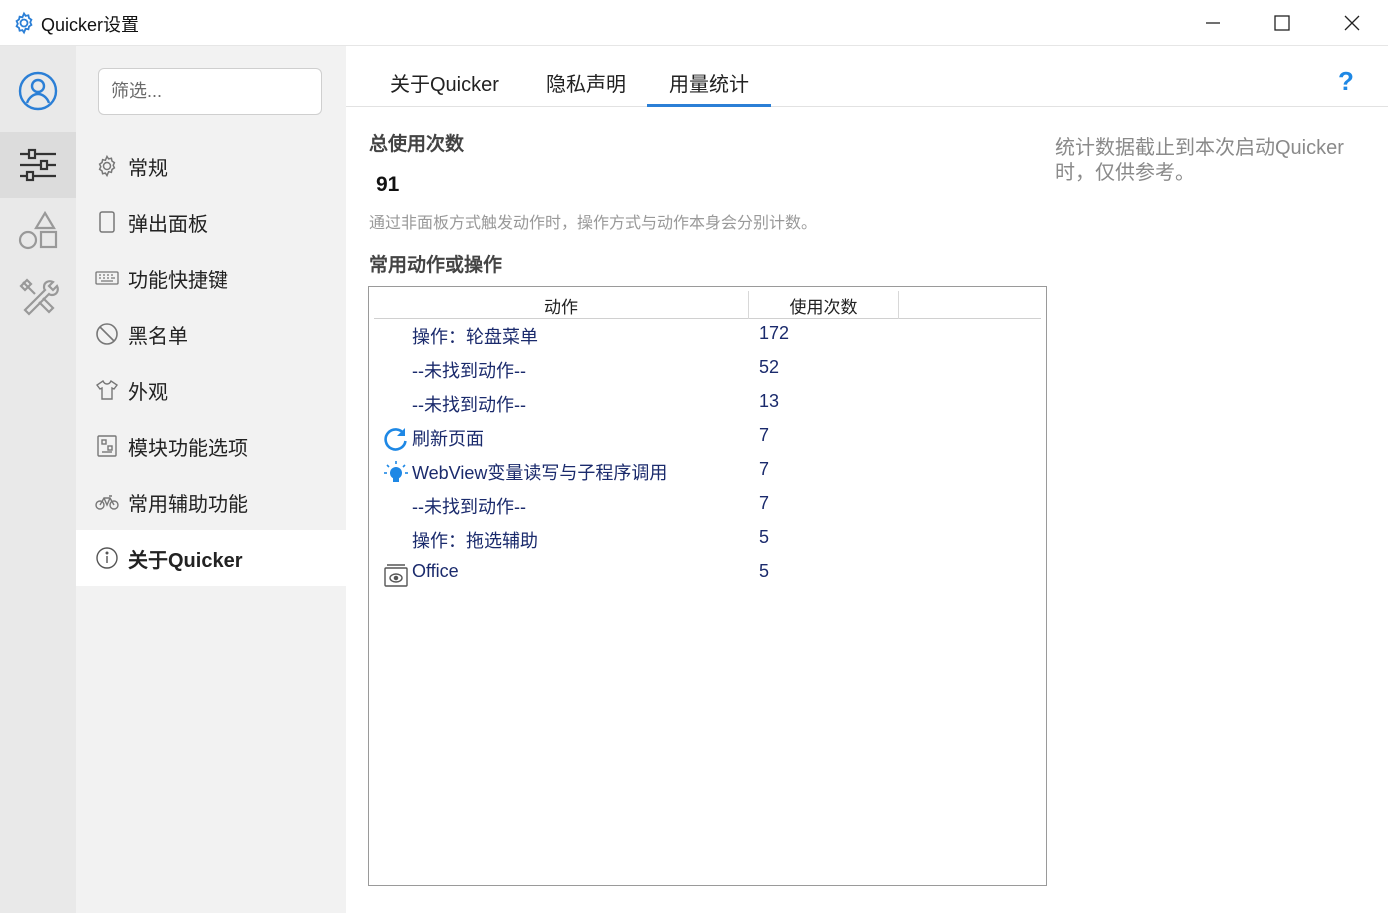 The image size is (1388, 913). I want to click on table-row: Office 5, so click(707, 573).